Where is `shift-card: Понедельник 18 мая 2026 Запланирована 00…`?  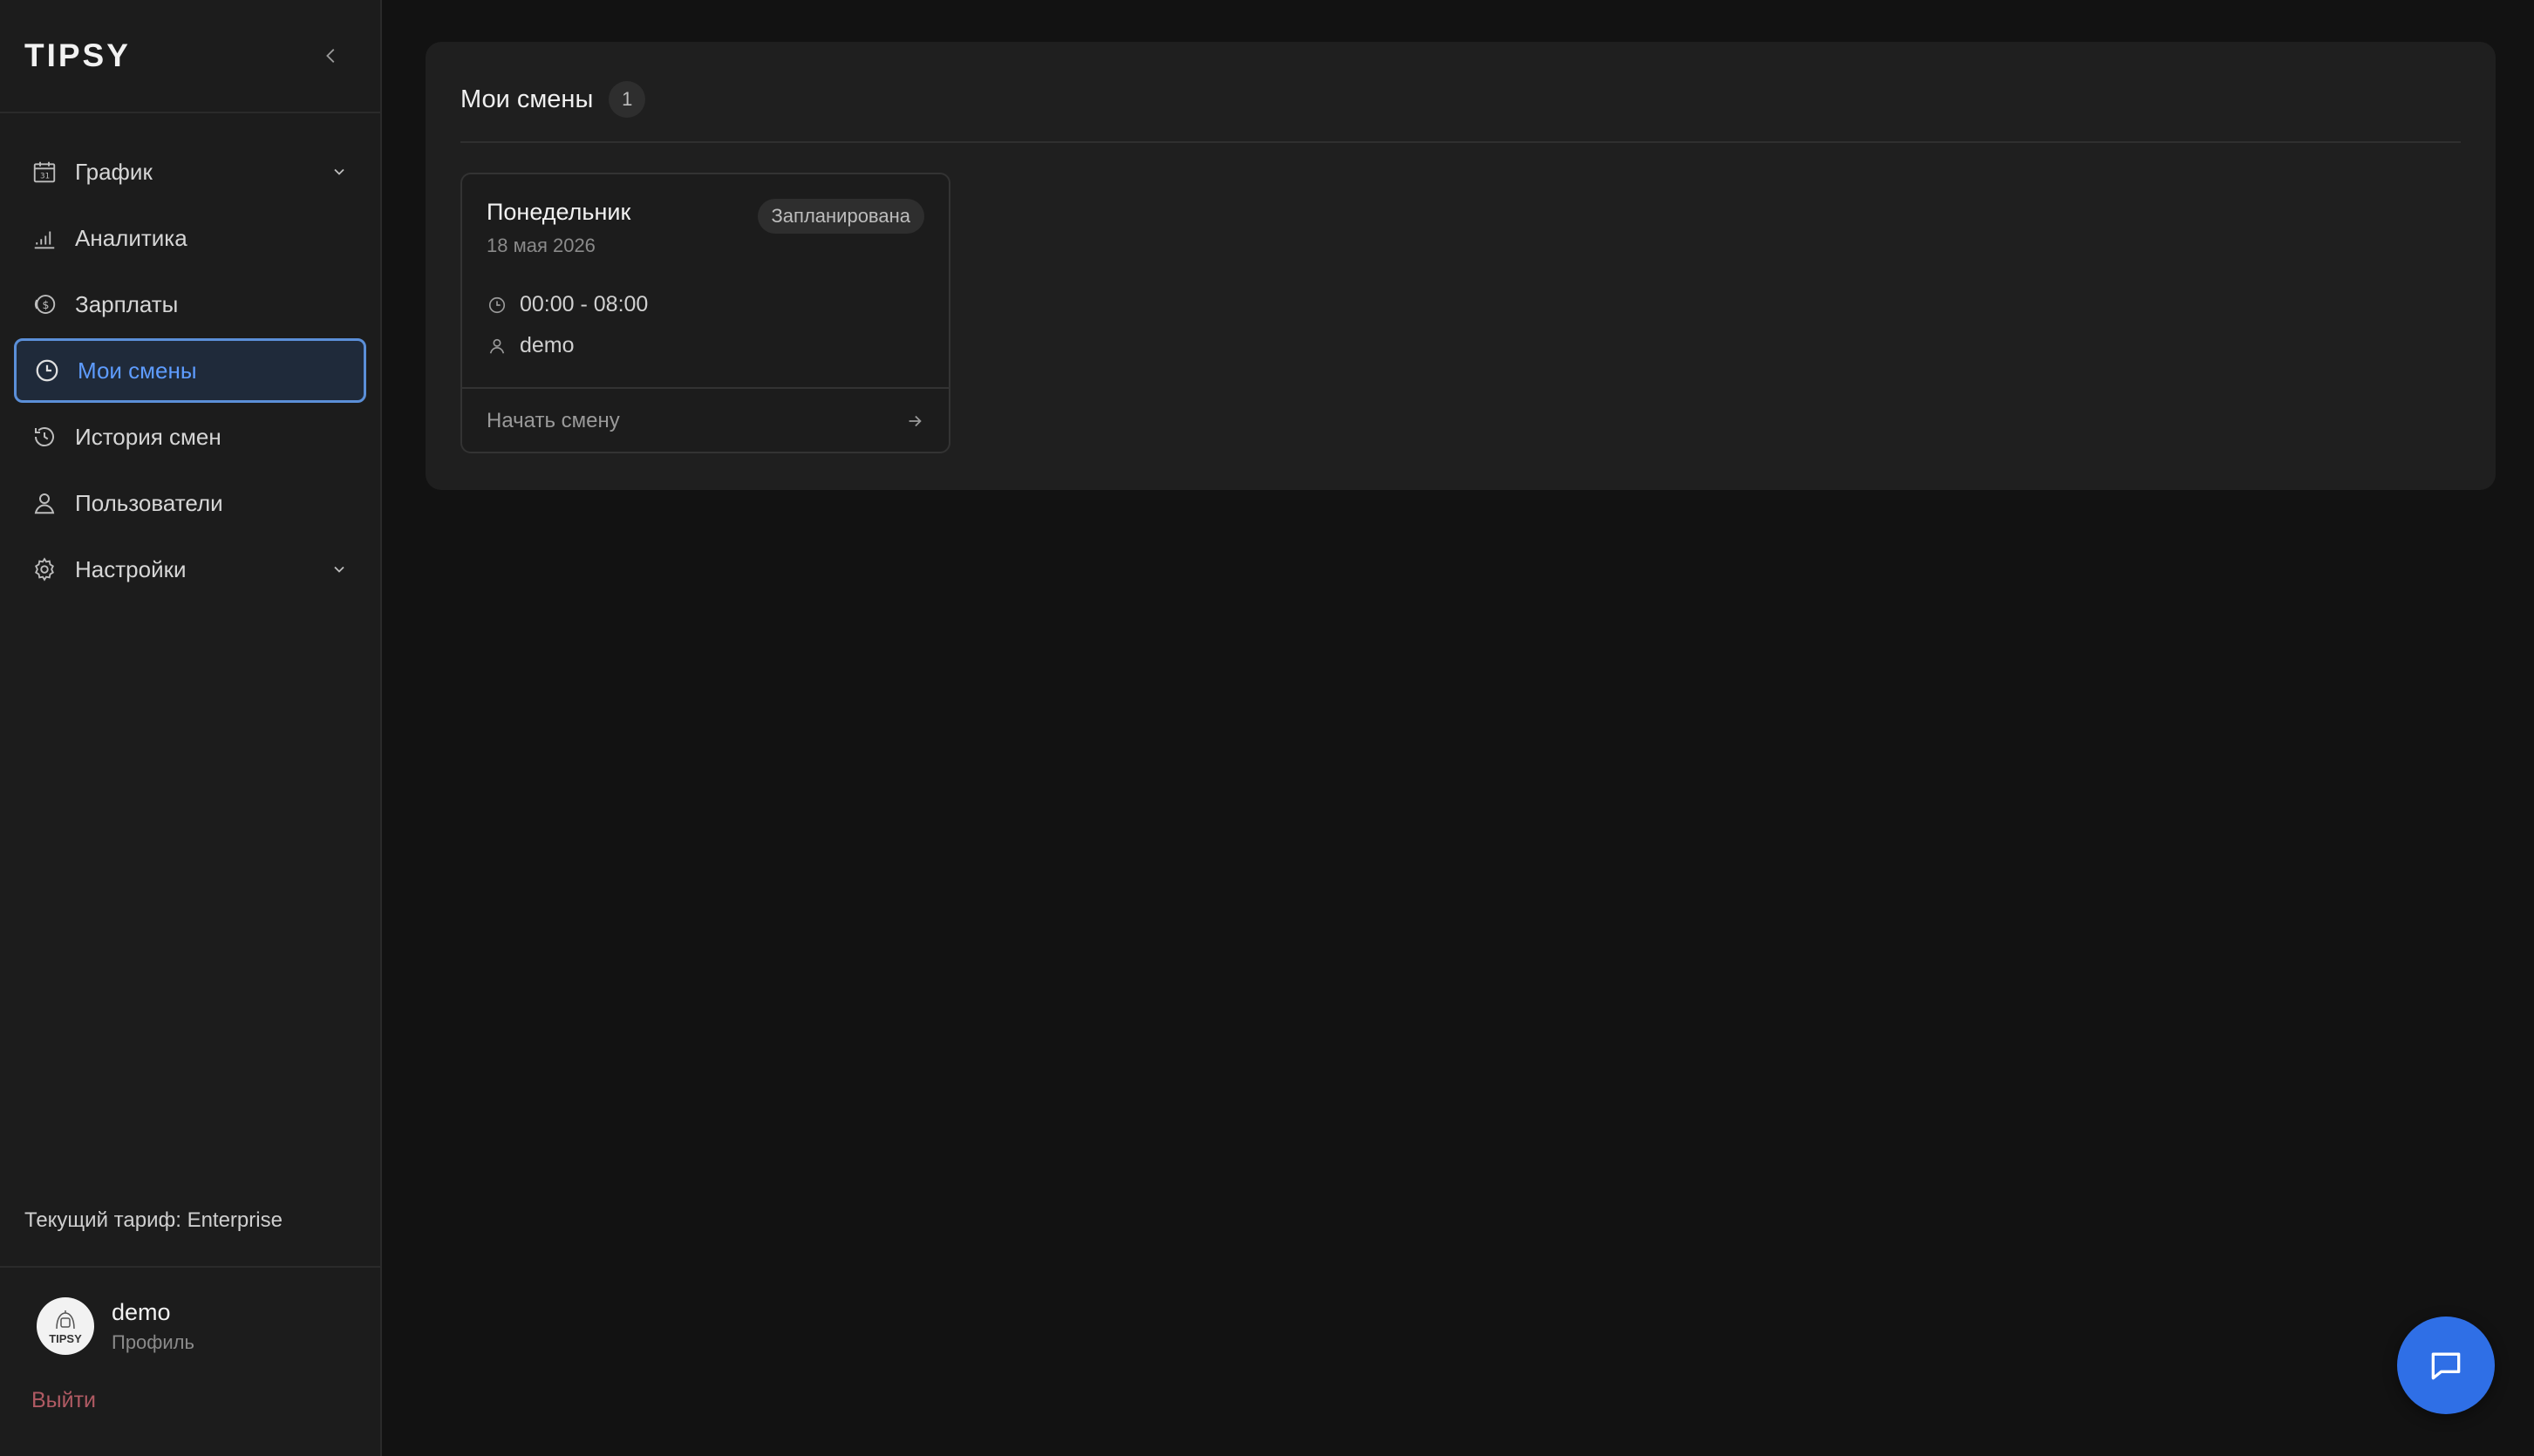 shift-card: Понедельник 18 мая 2026 Запланирована 00… is located at coordinates (705, 313).